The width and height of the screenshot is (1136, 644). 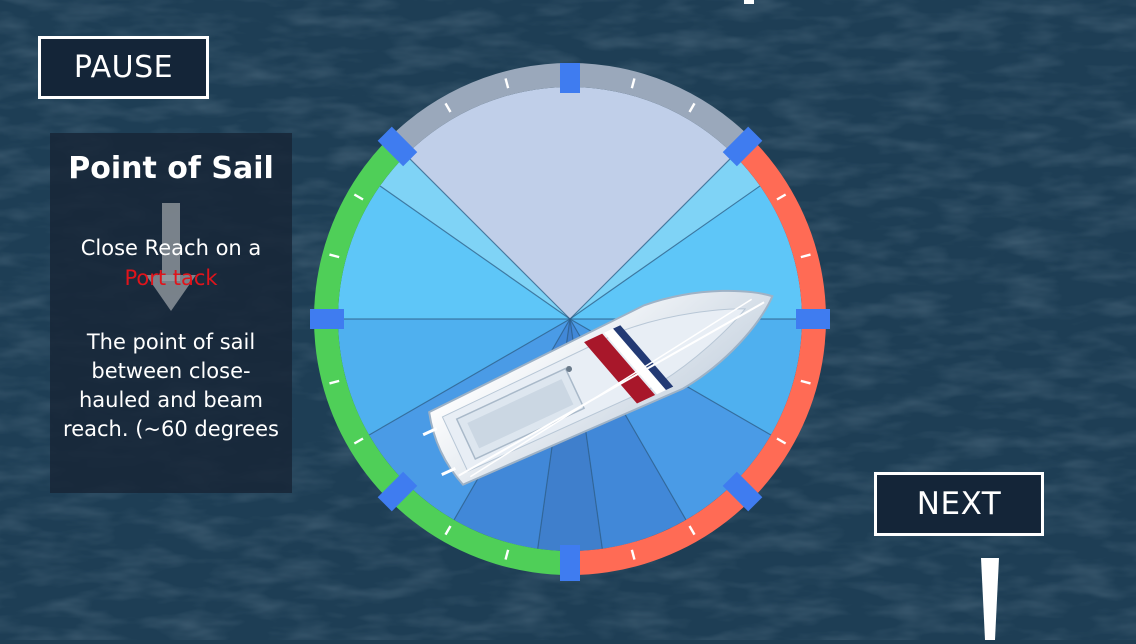 I want to click on panel-title: Point of Sail, so click(x=171, y=168).